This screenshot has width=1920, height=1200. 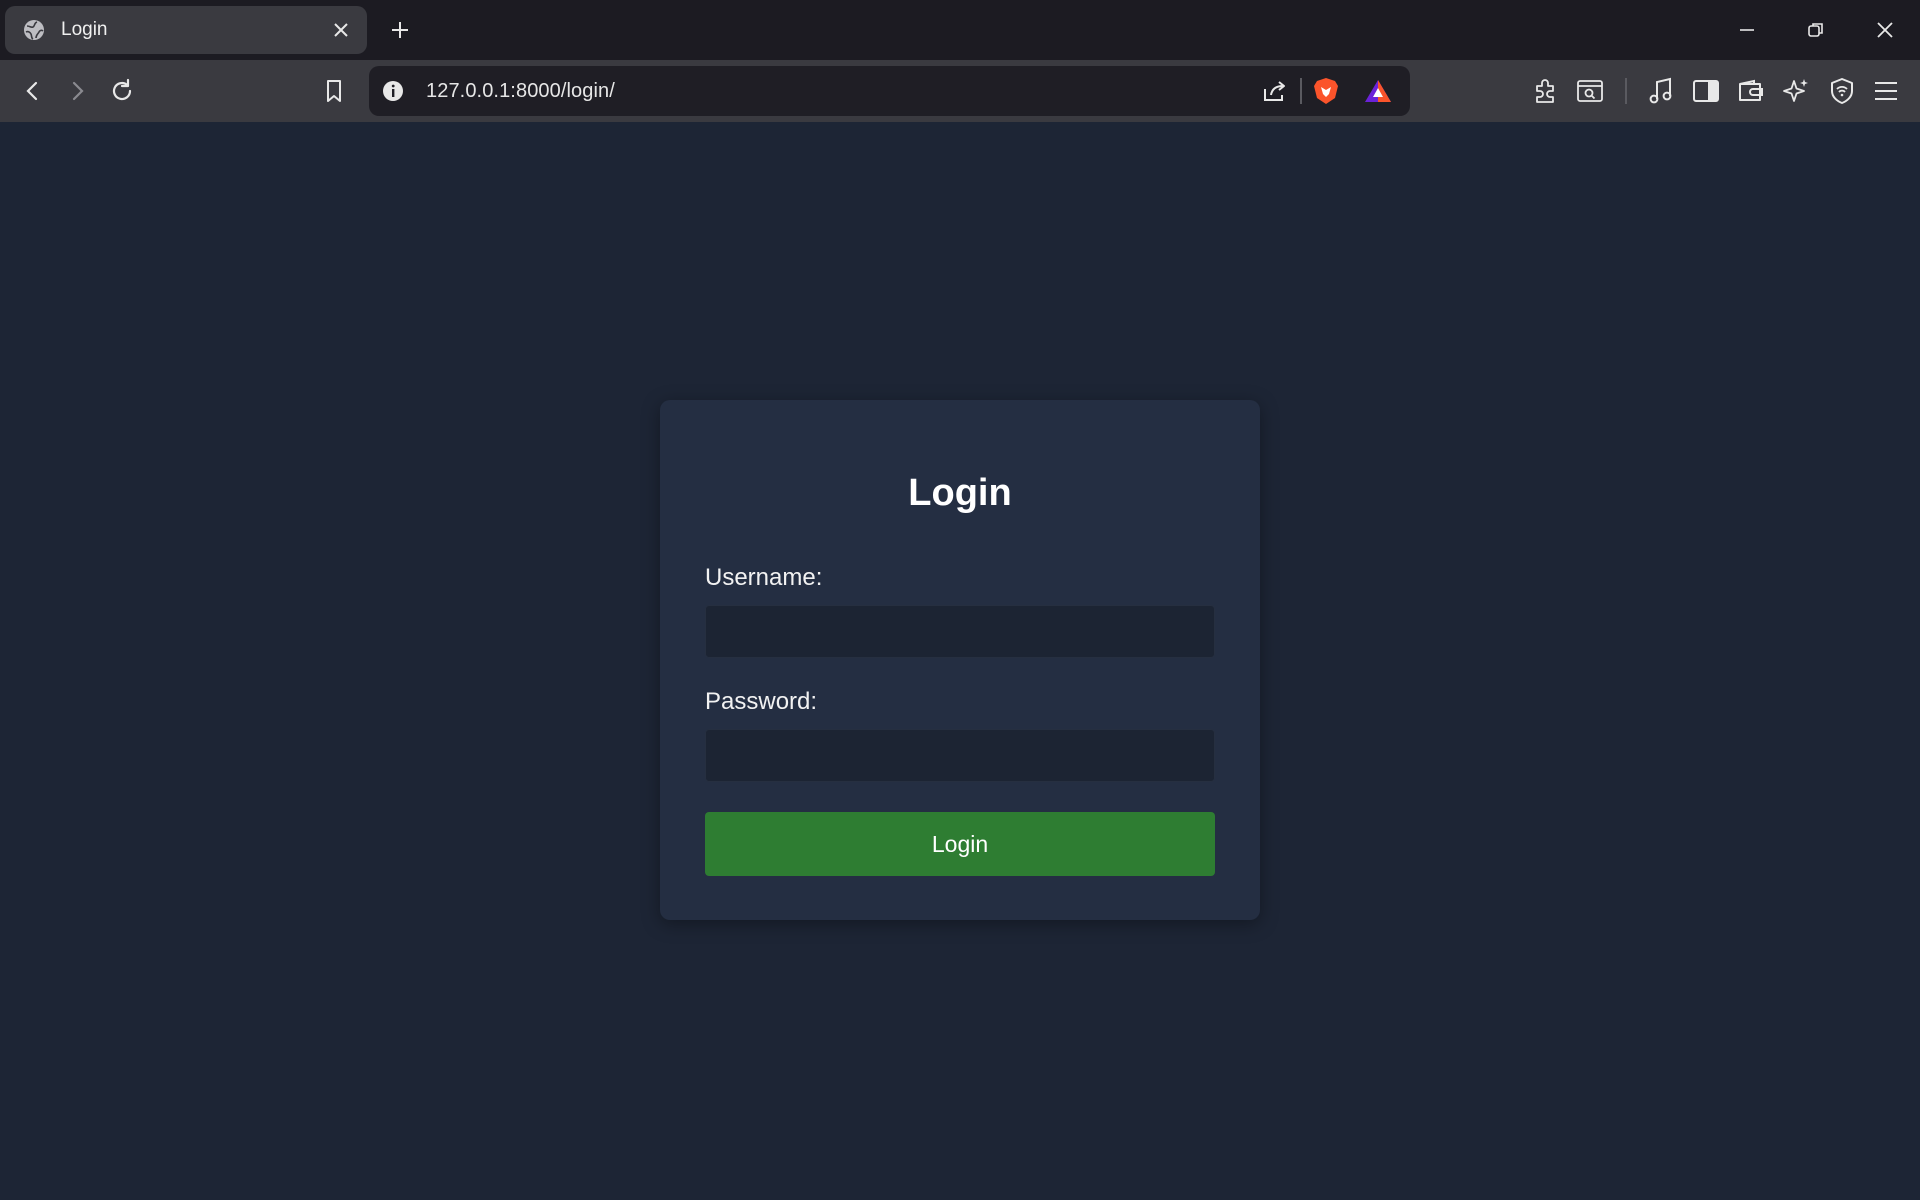 I want to click on forward-button, so click(x=77, y=91).